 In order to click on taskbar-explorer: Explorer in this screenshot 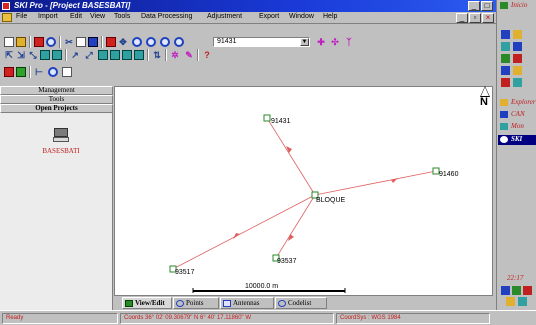, I will do `click(517, 103)`.